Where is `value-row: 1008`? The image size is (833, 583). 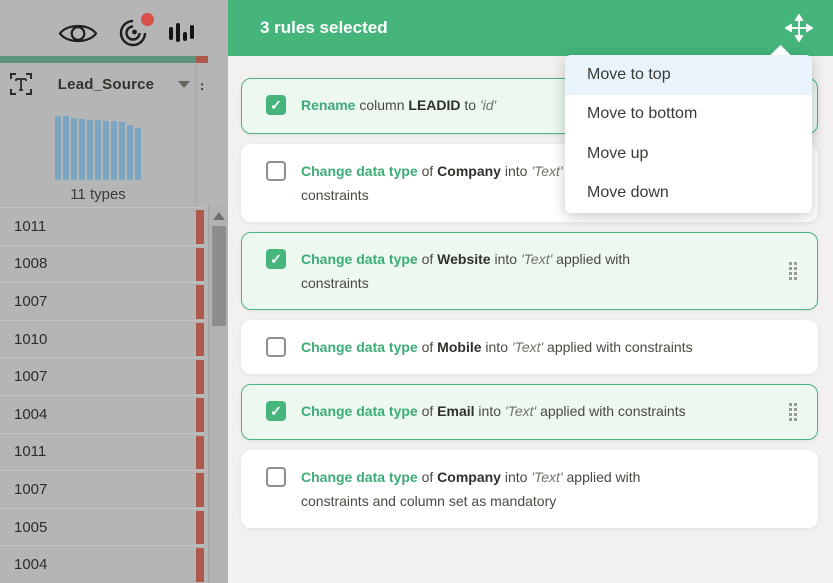 value-row: 1008 is located at coordinates (102, 263).